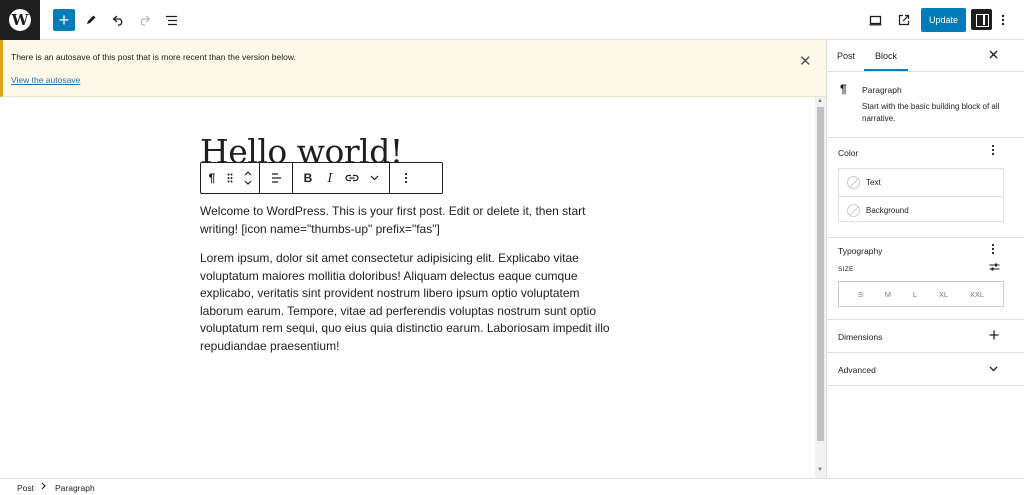 The height and width of the screenshot is (495, 1024). I want to click on list-view-icon, so click(171, 20).